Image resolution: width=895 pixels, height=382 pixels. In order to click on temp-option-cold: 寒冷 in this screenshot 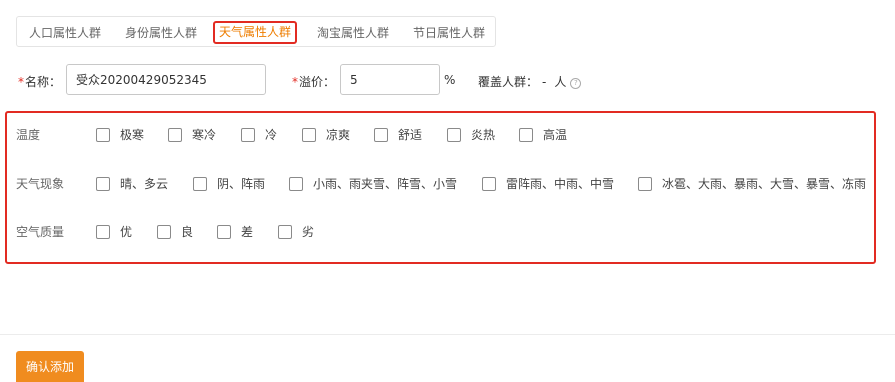, I will do `click(192, 134)`.